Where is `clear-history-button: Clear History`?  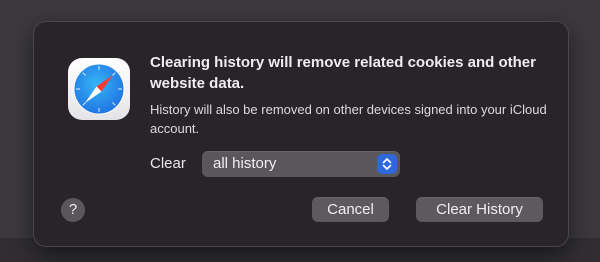
clear-history-button: Clear History is located at coordinates (479, 209).